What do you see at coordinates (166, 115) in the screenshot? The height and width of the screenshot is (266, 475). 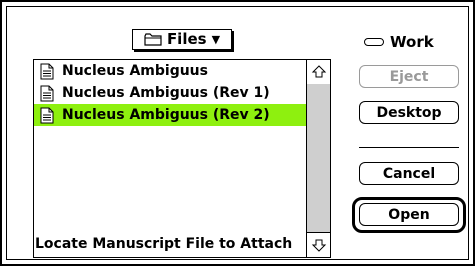 I see `file-name: Nucleus Ambiguus (Rev 2)` at bounding box center [166, 115].